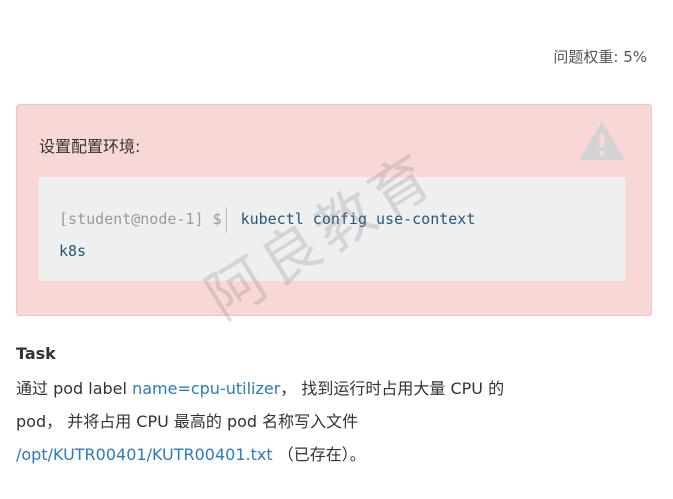  I want to click on file-path-text: /opt/KUTR00401/KUTR00401.txt, so click(144, 454).